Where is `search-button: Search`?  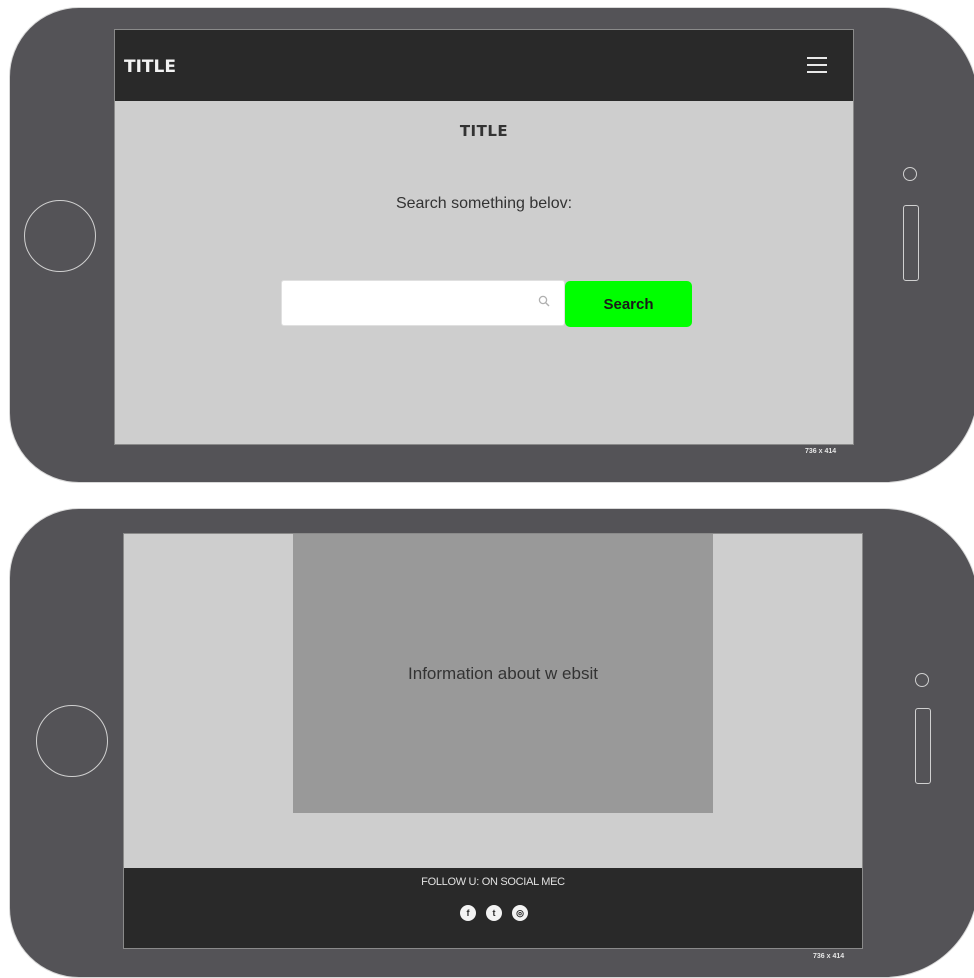
search-button: Search is located at coordinates (628, 304).